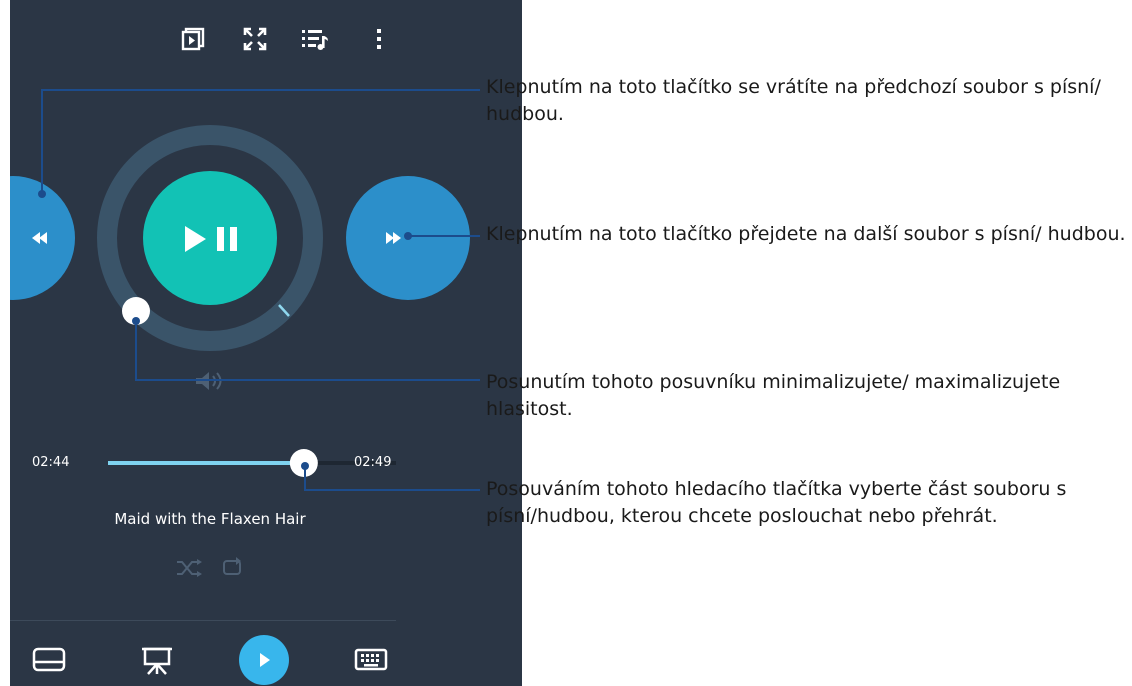 The width and height of the screenshot is (1132, 686). Describe the element at coordinates (260, 141) in the screenshot. I see `callout-line-previous` at that location.